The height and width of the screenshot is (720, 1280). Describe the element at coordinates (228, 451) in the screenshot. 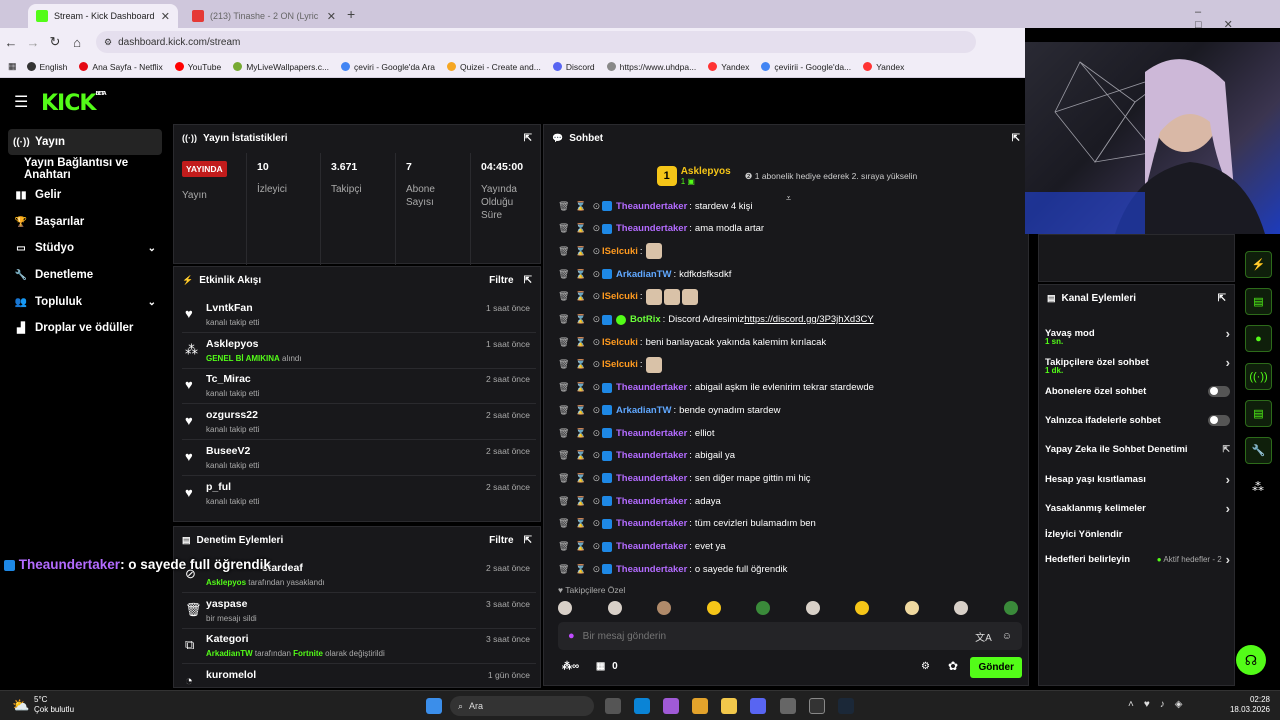

I see `event-user: BuseeV2` at that location.